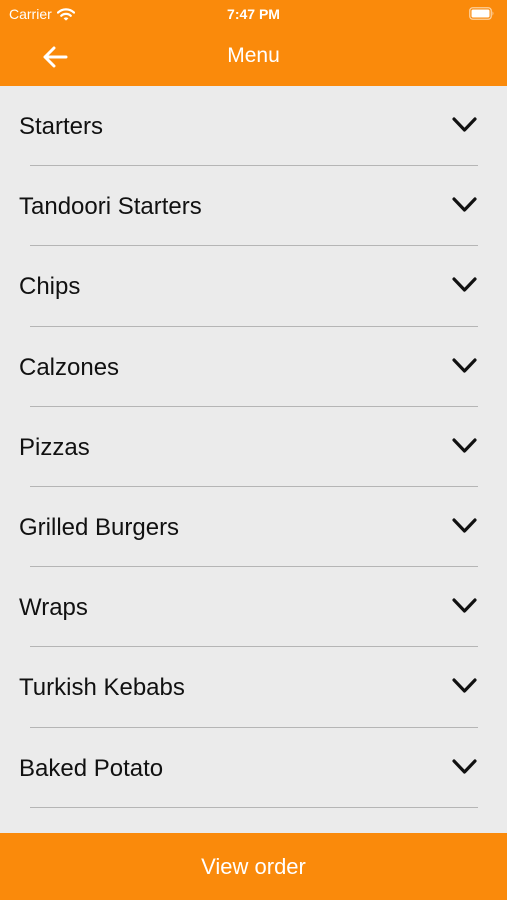 The width and height of the screenshot is (507, 900). What do you see at coordinates (254, 807) in the screenshot?
I see `divider` at bounding box center [254, 807].